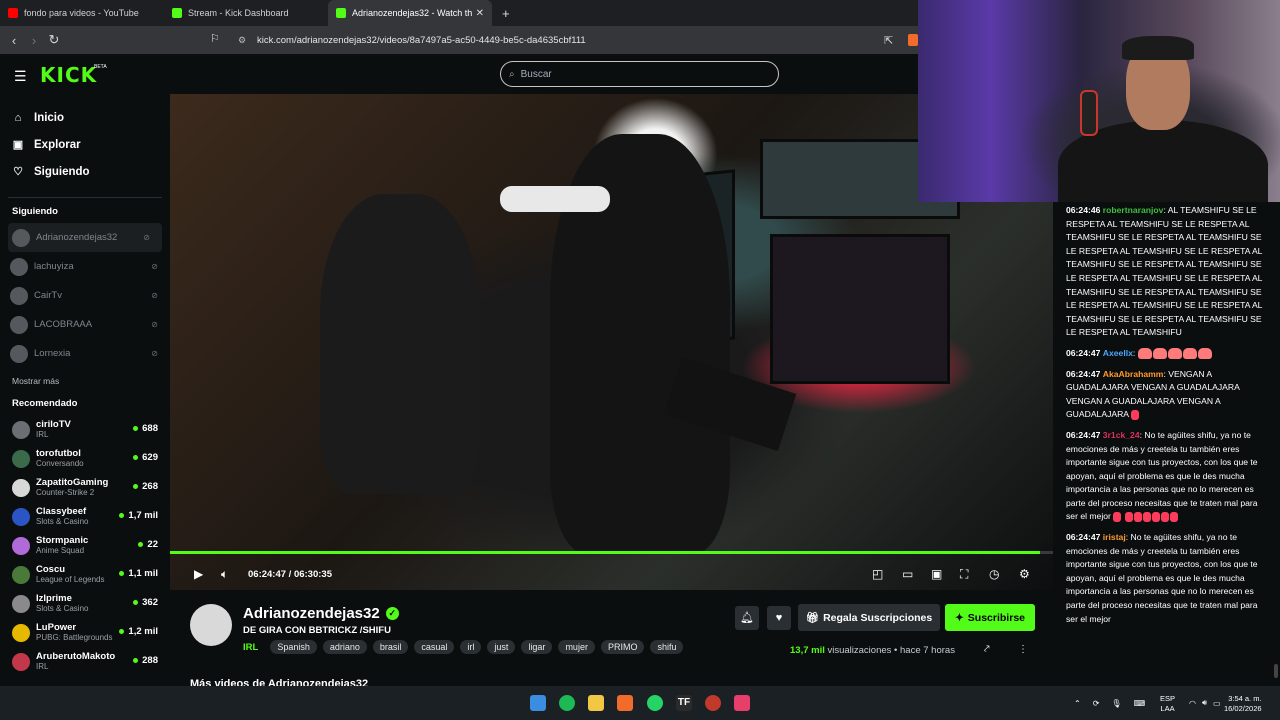 The width and height of the screenshot is (1280, 720). What do you see at coordinates (990, 617) in the screenshot?
I see `subscribe-button: ✦ Suscribirse` at bounding box center [990, 617].